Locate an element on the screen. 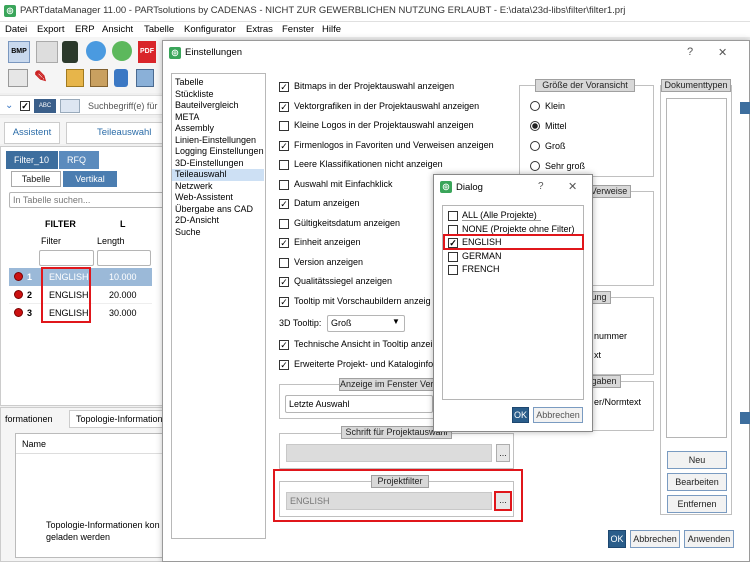 The image size is (750, 562). pdf-export-icon: PDF is located at coordinates (147, 52).